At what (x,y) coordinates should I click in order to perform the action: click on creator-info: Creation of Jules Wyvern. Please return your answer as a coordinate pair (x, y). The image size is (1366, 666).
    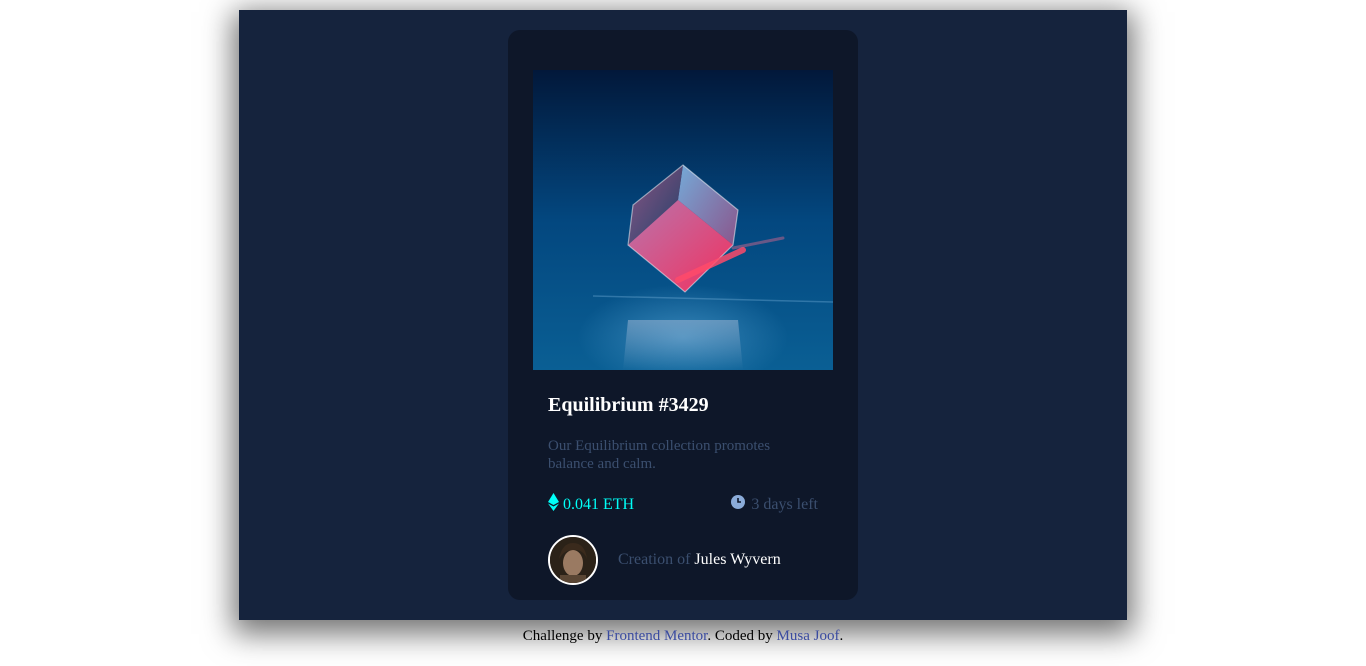
    Looking at the image, I should click on (664, 560).